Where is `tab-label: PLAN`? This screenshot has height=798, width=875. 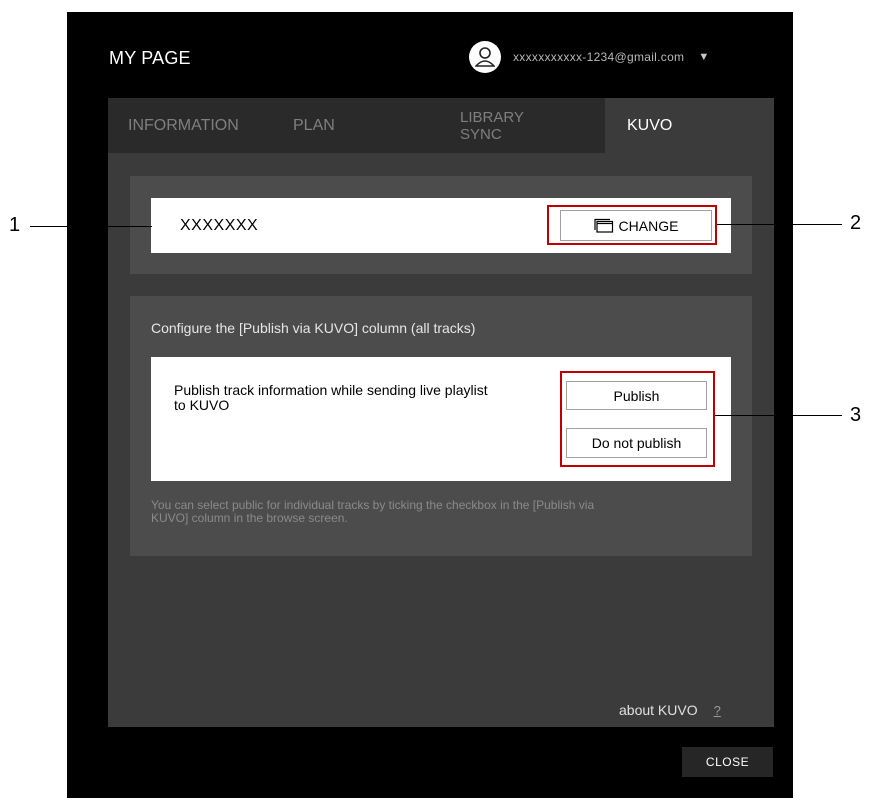
tab-label: PLAN is located at coordinates (314, 125).